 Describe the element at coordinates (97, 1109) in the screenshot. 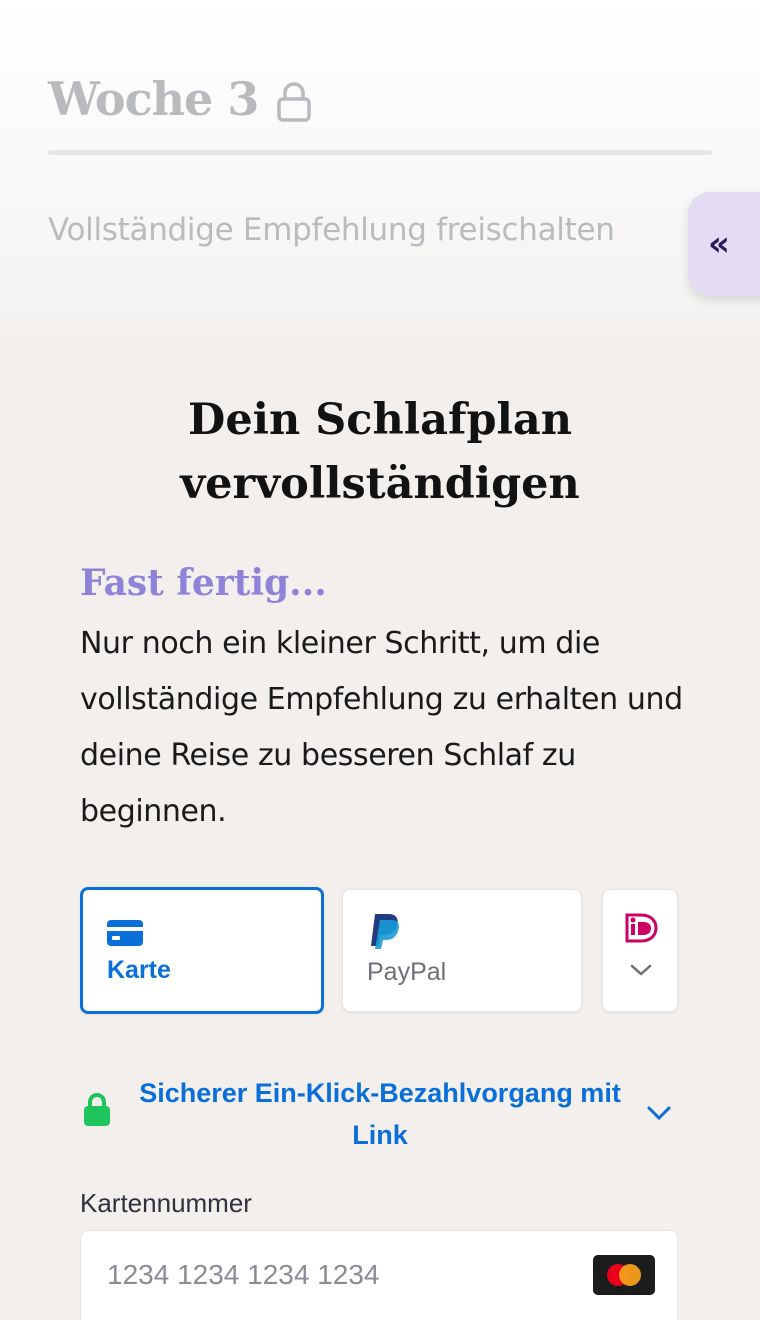

I see `secure-lock-icon` at that location.